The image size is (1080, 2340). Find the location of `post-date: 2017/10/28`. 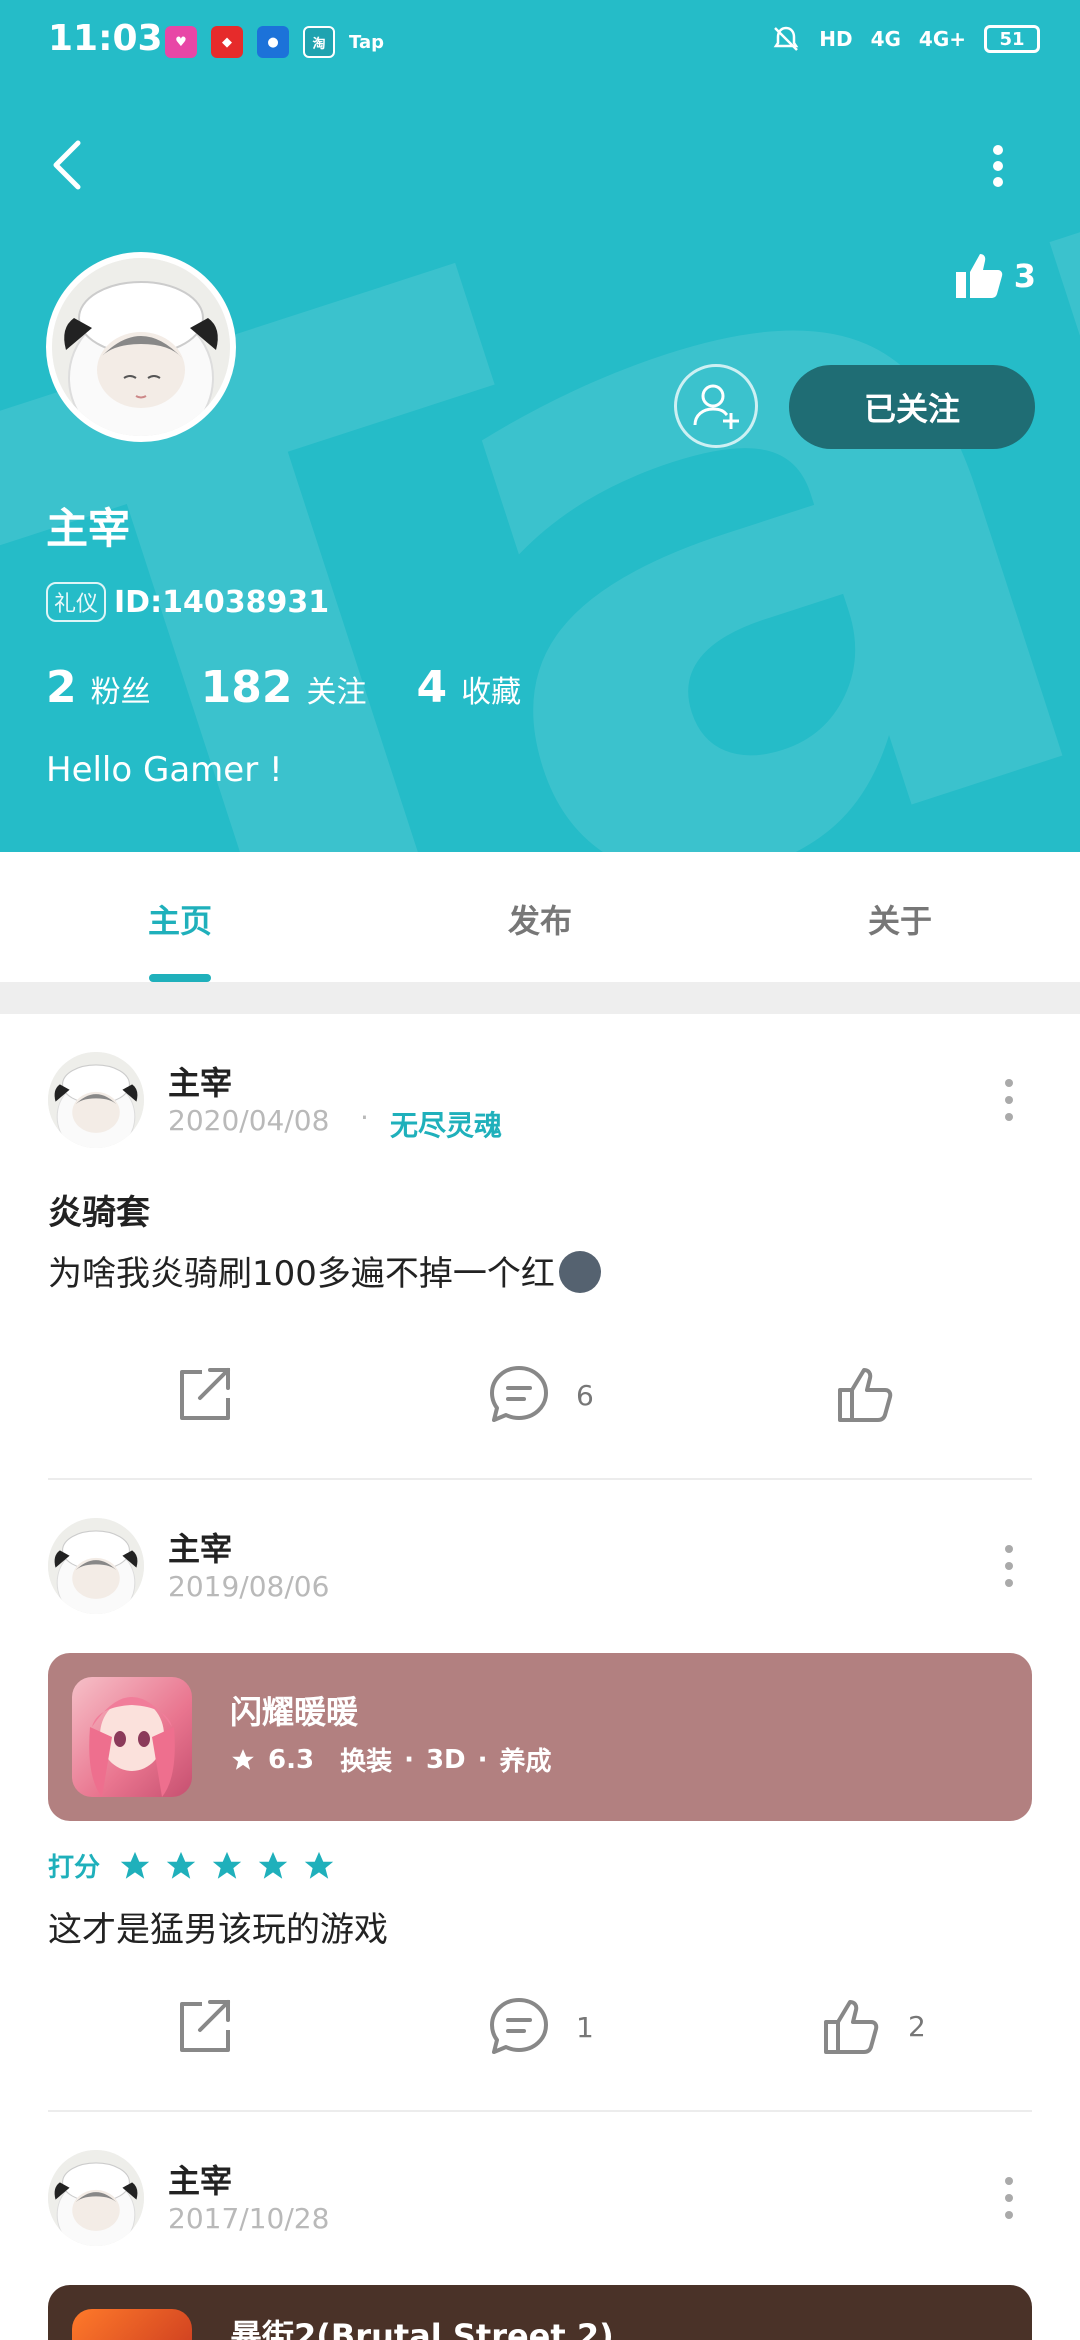

post-date: 2017/10/28 is located at coordinates (249, 2218).